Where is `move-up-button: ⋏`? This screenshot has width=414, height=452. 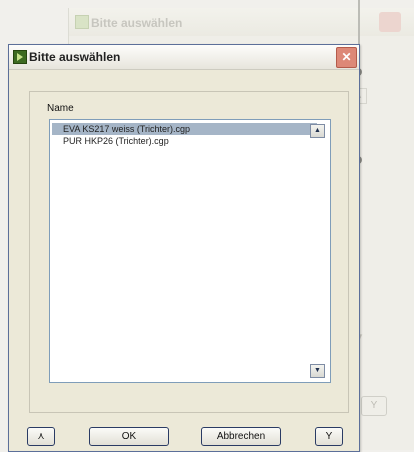
move-up-button: ⋏ is located at coordinates (41, 436).